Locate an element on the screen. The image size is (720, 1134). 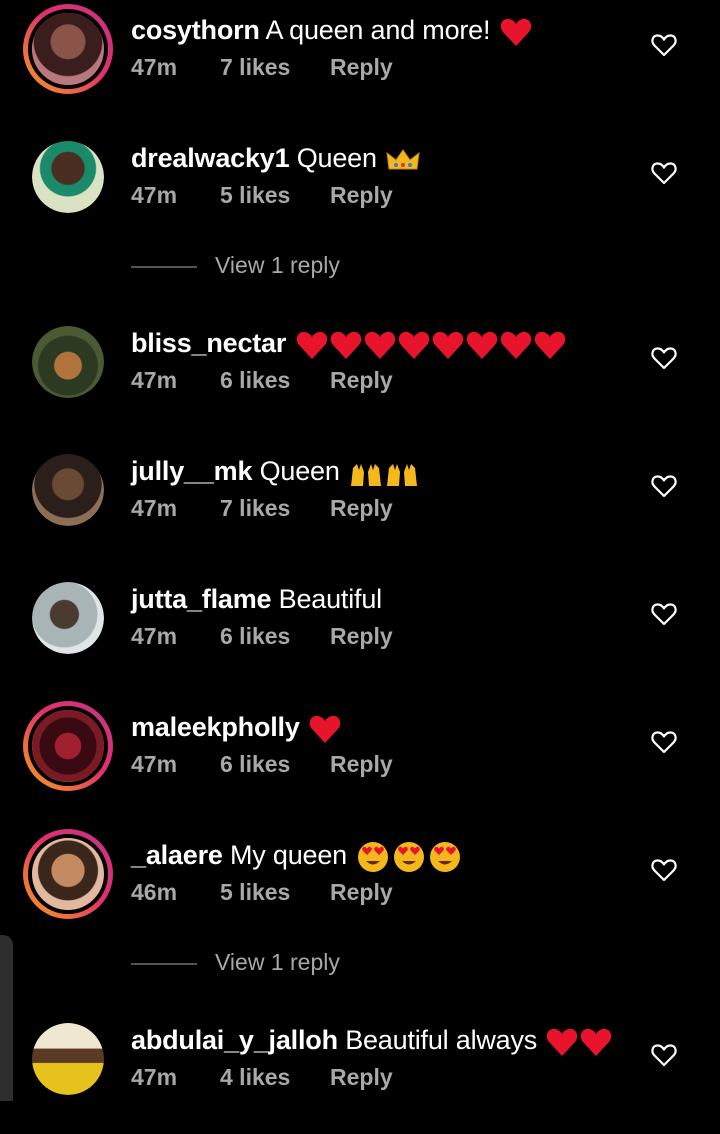
comment-body: My queen is located at coordinates (288, 855).